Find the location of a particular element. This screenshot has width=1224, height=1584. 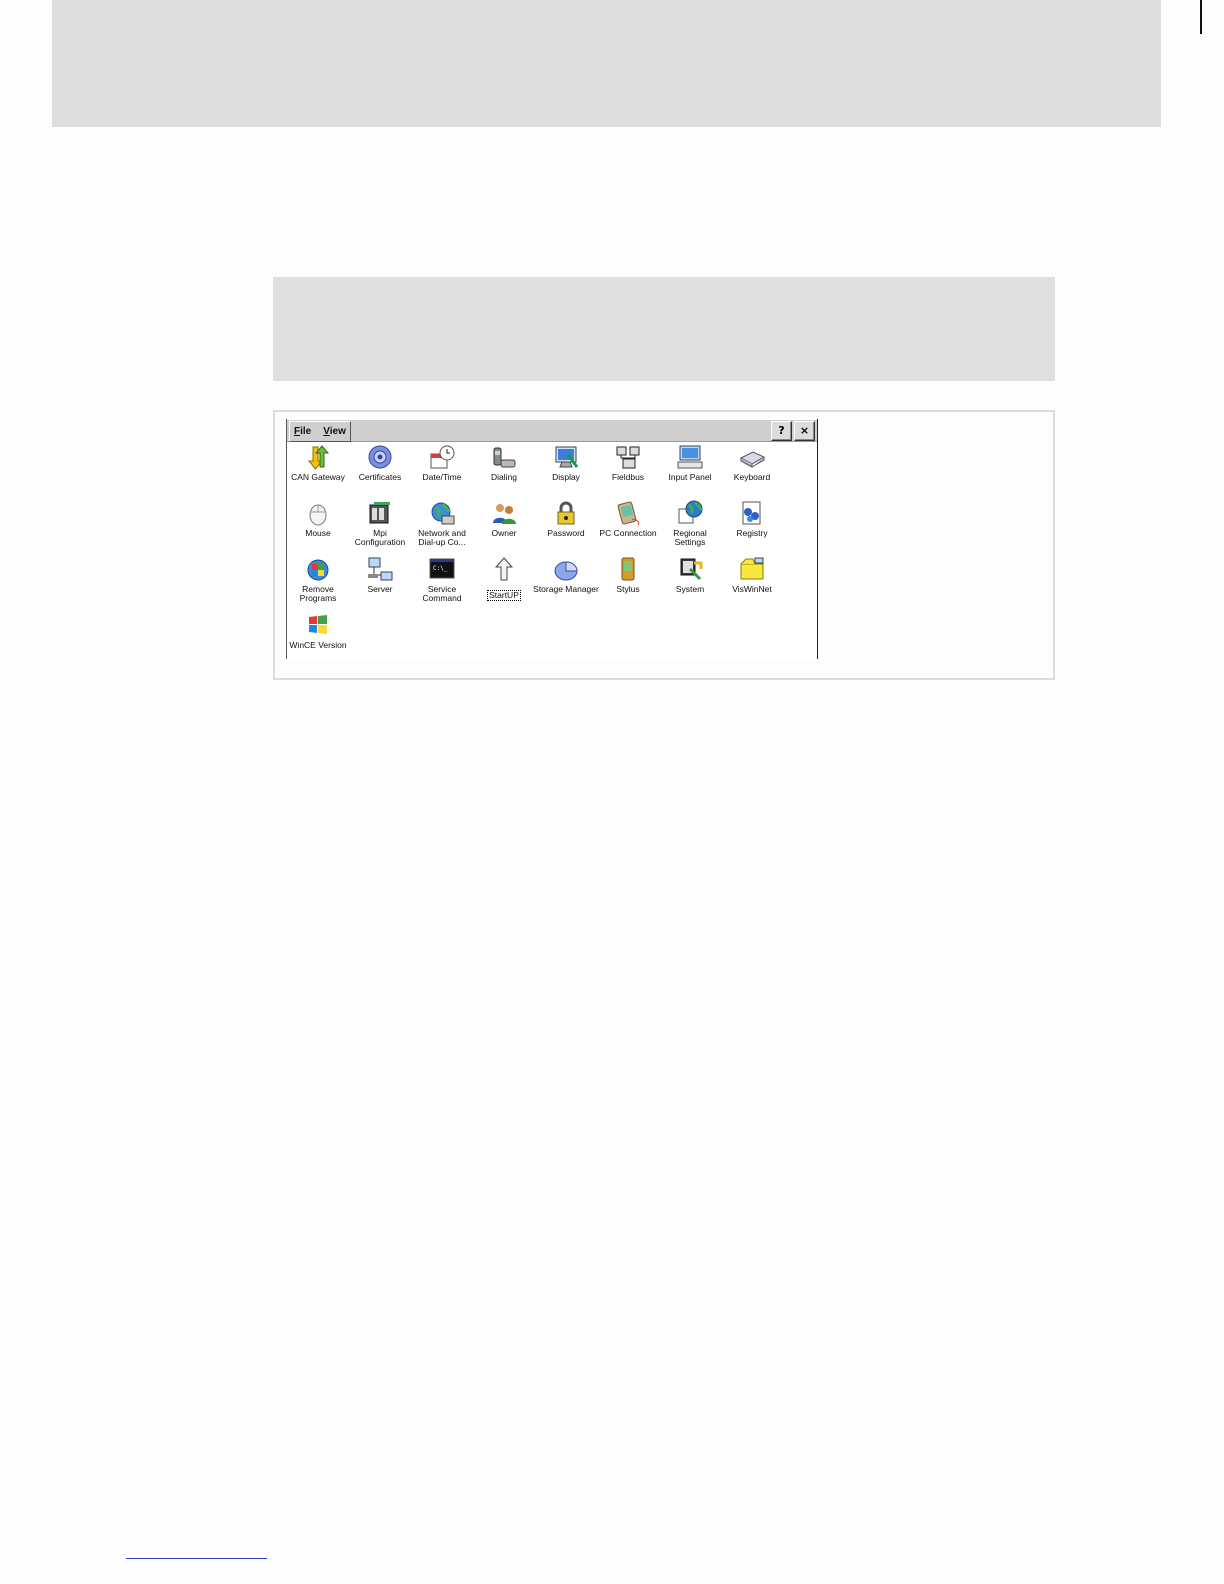

remove-programs-icon is located at coordinates (318, 570).